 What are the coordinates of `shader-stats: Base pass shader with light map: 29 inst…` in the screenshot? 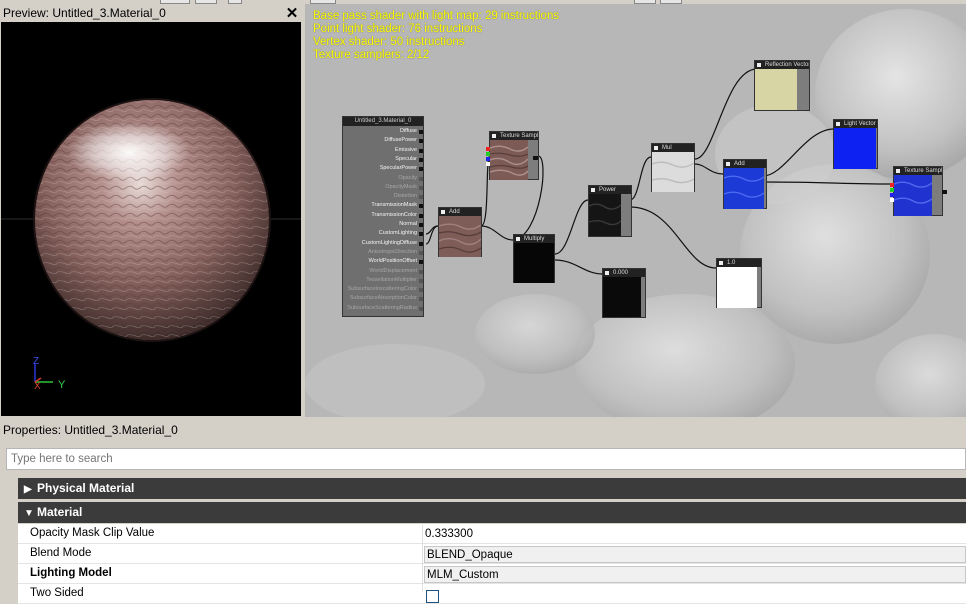 It's located at (436, 36).